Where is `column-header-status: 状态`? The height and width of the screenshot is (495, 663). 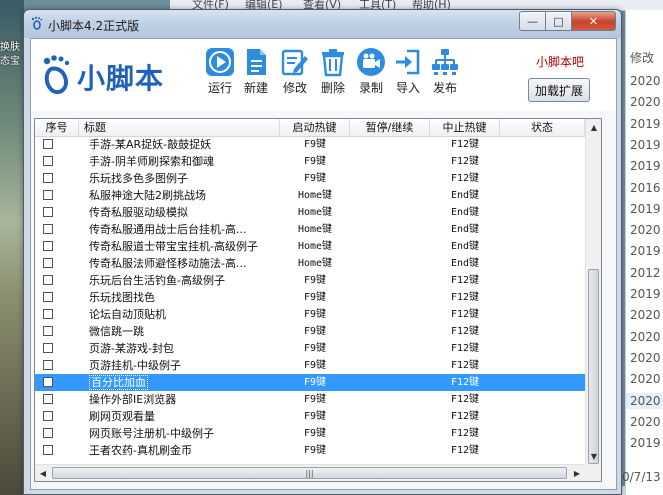 column-header-status: 状态 is located at coordinates (542, 127).